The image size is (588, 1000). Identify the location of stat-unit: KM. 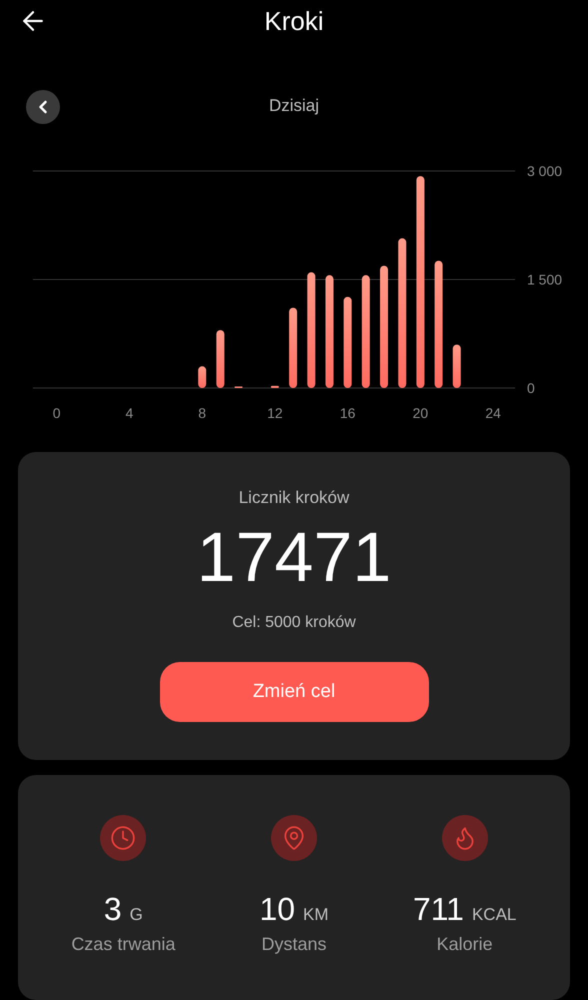
(316, 914).